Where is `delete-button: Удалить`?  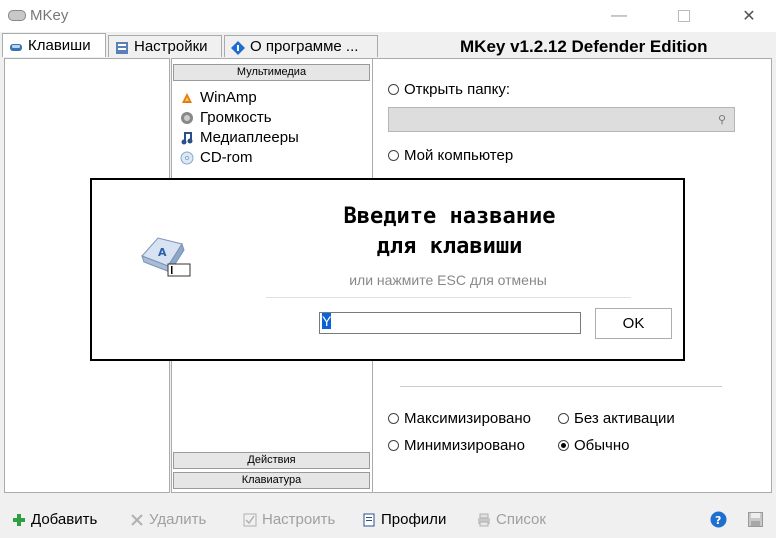 delete-button: Удалить is located at coordinates (168, 519).